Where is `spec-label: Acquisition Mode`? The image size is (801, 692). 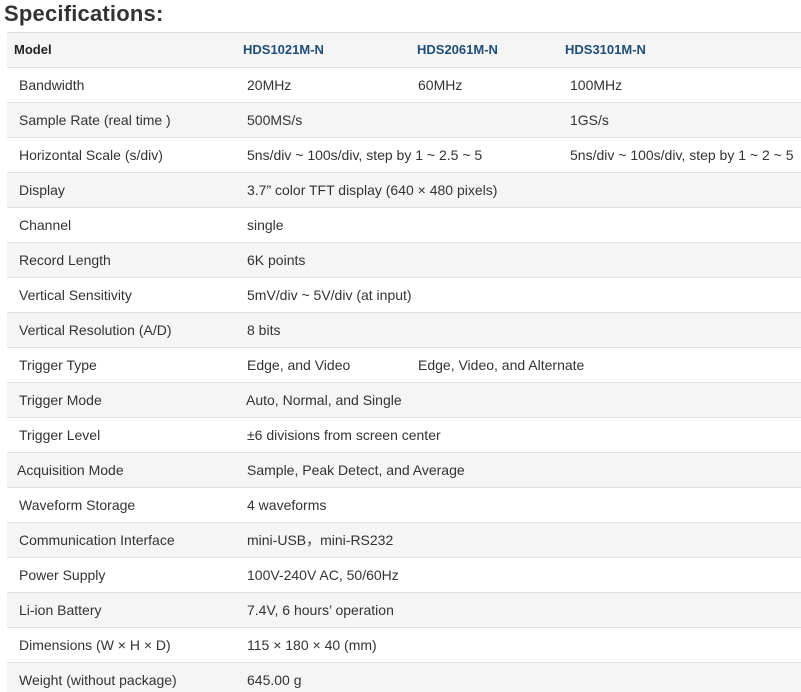 spec-label: Acquisition Mode is located at coordinates (70, 470).